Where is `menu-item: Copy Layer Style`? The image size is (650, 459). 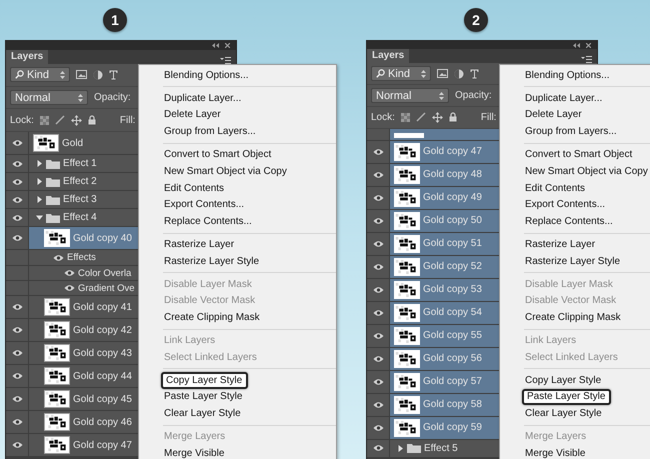 menu-item: Copy Layer Style is located at coordinates (204, 380).